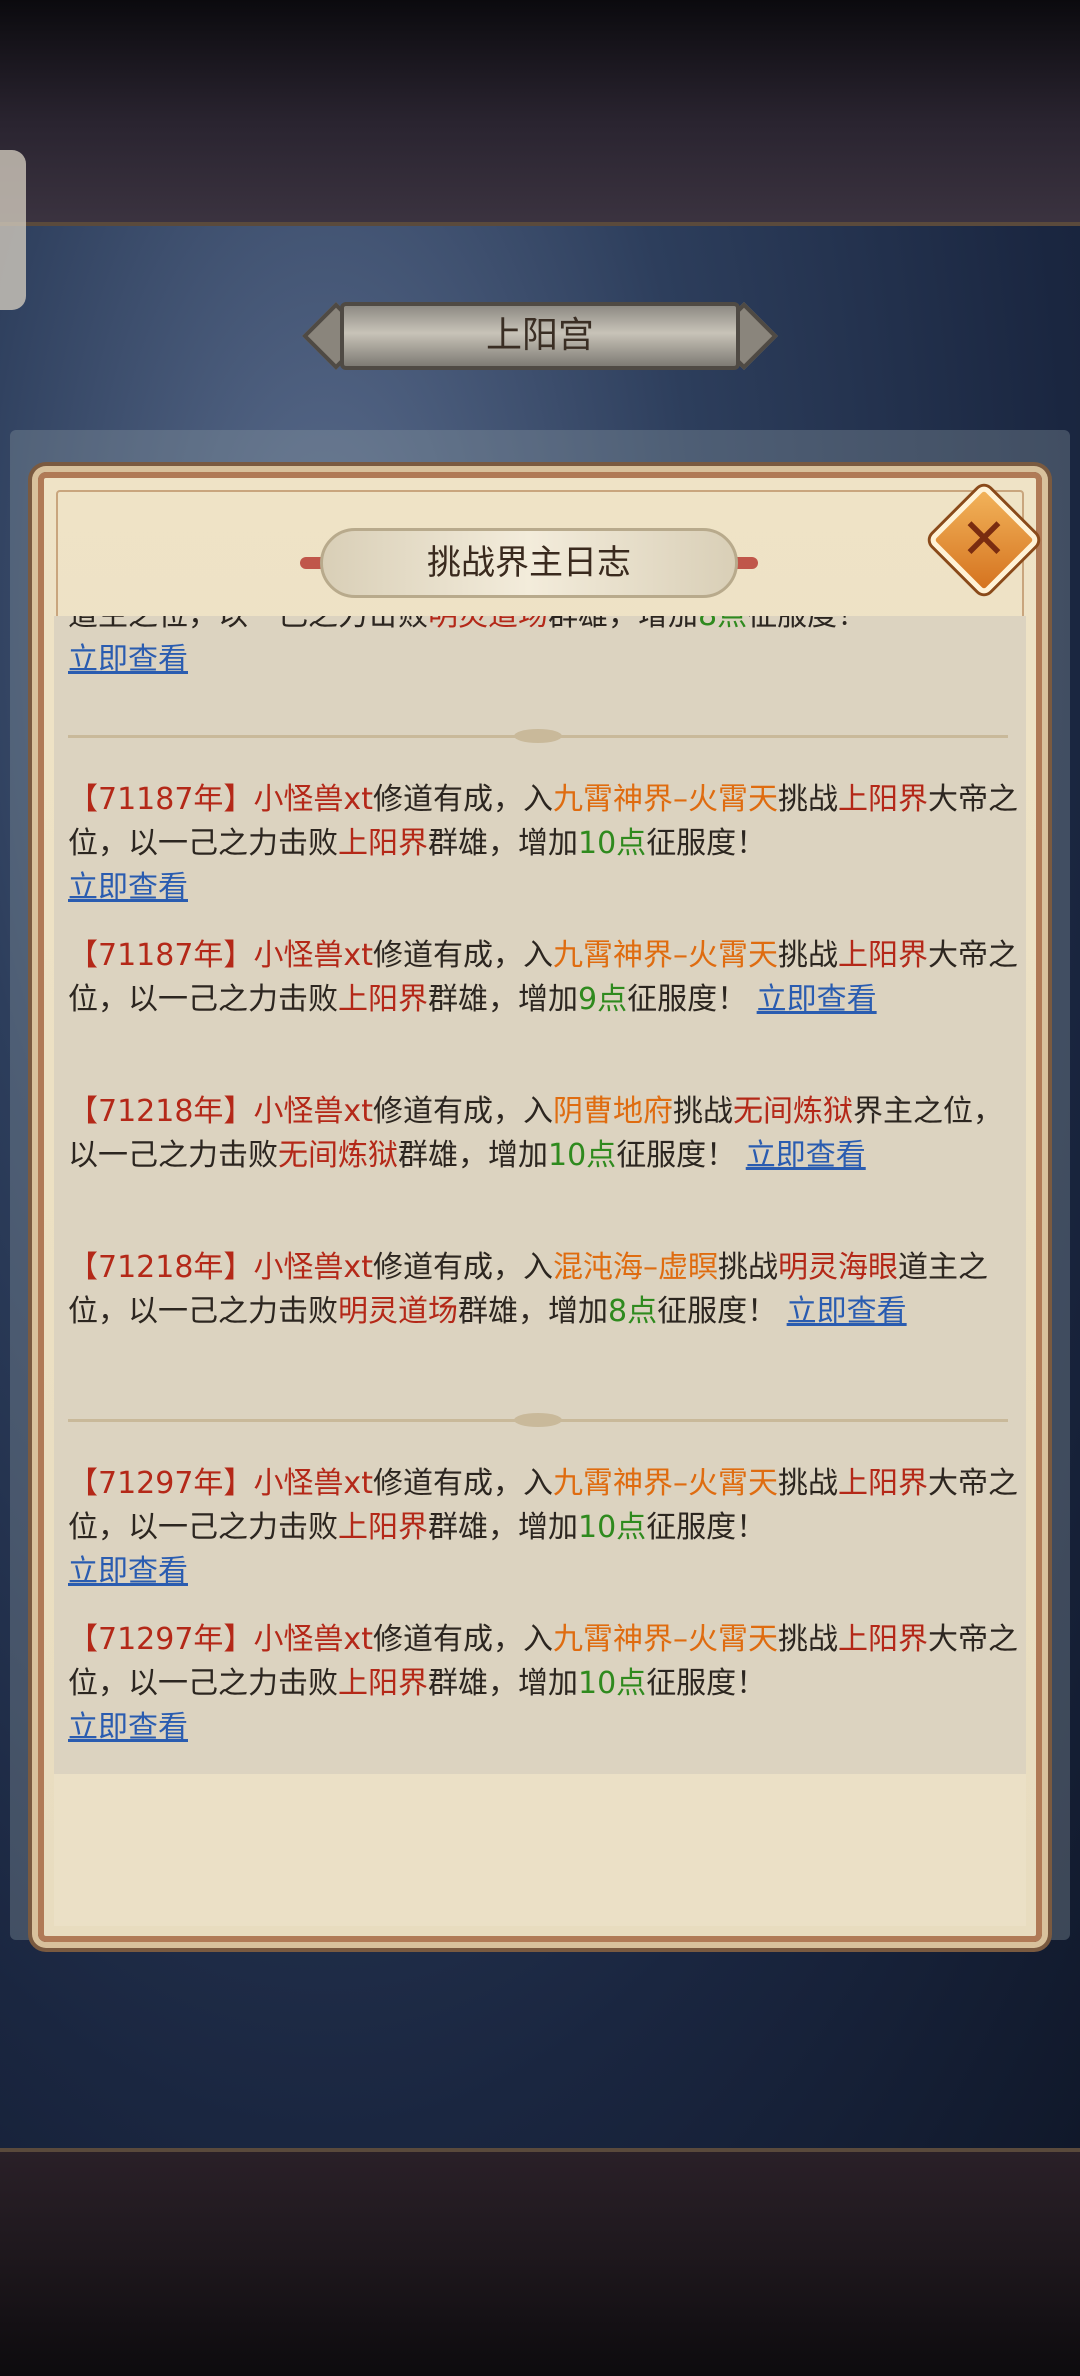  I want to click on dialog-title: 挑战界主日志, so click(529, 563).